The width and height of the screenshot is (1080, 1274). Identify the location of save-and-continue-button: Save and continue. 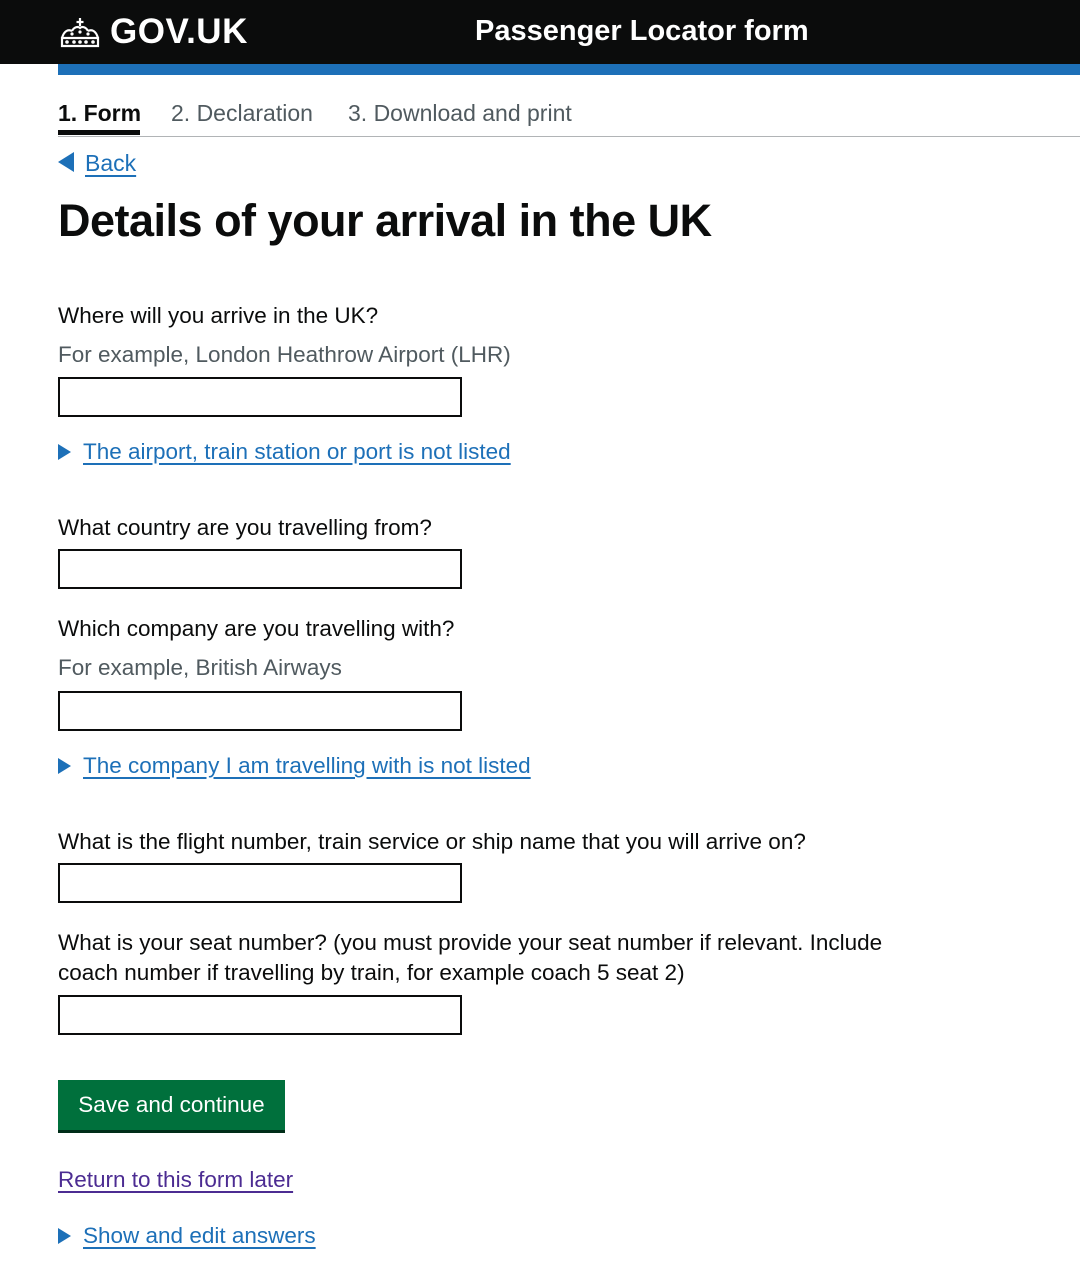
(171, 1105).